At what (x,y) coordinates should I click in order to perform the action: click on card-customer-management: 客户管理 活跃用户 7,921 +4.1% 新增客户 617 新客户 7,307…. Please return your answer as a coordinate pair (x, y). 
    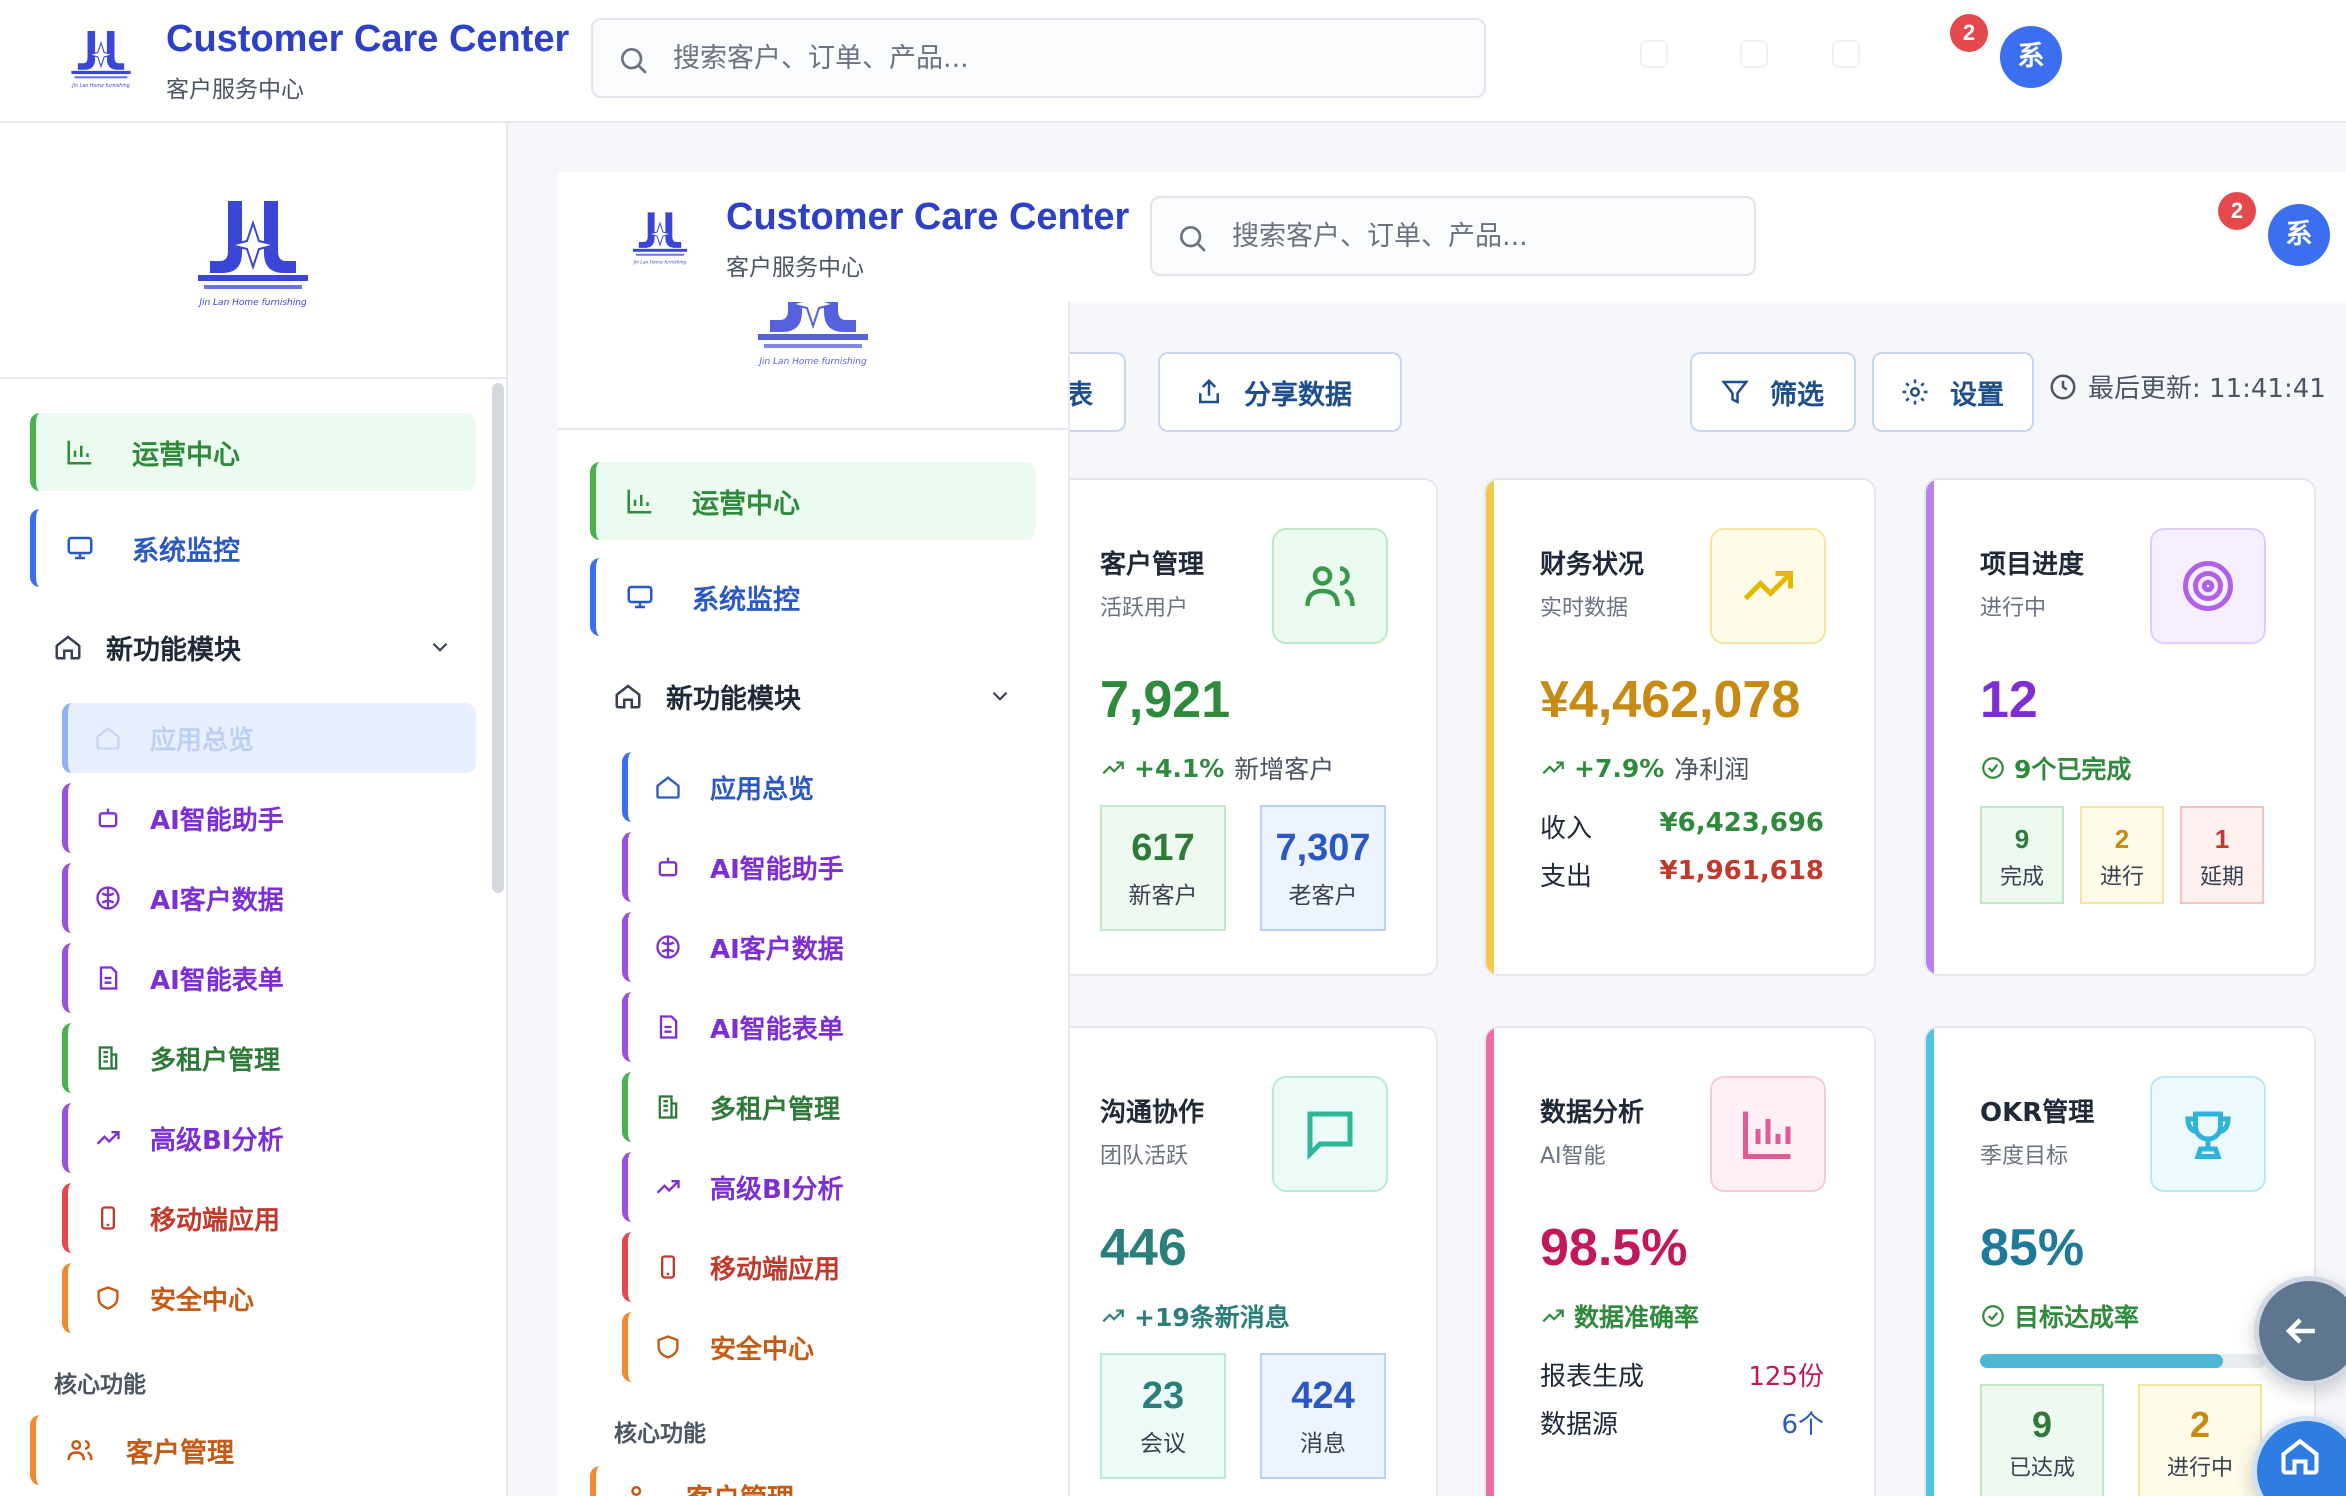
    Looking at the image, I should click on (1244, 727).